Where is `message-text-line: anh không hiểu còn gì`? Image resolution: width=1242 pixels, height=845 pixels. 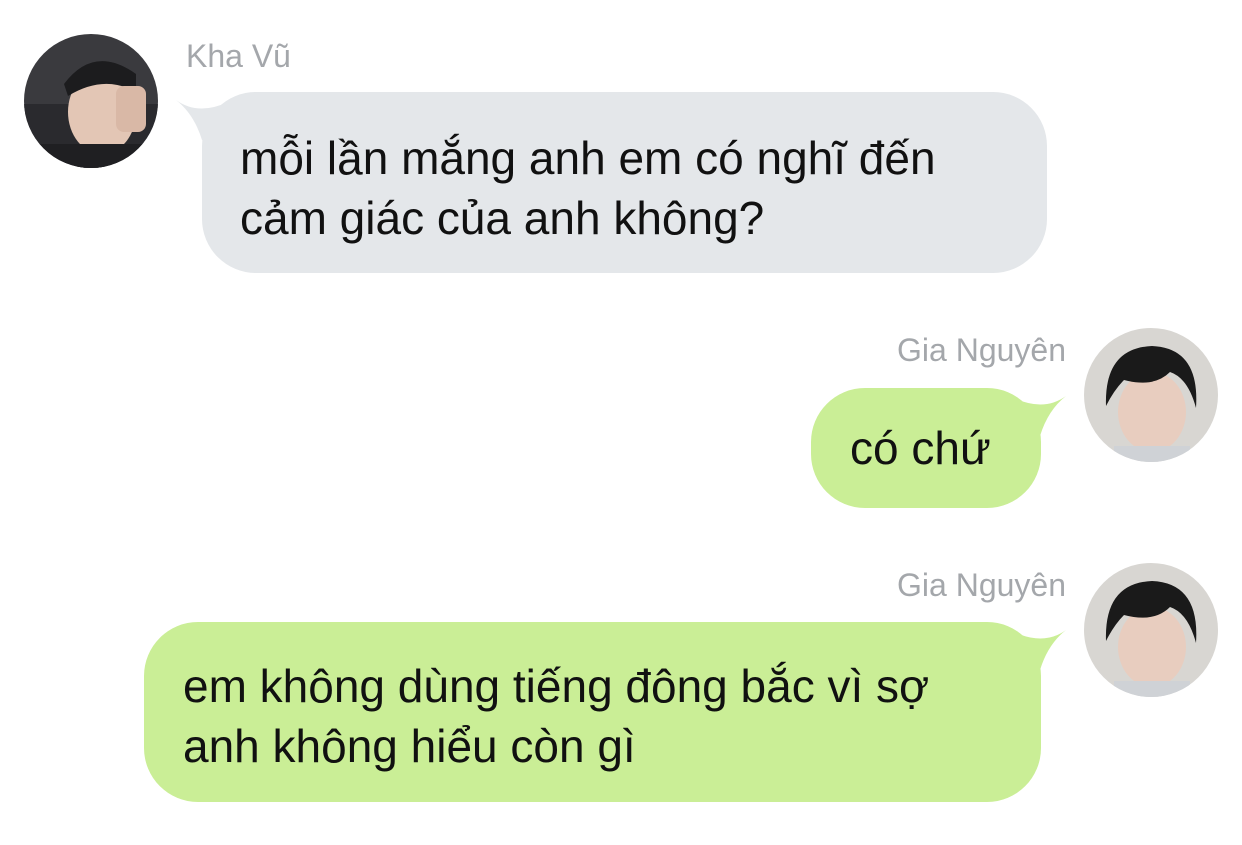 message-text-line: anh không hiểu còn gì is located at coordinates (409, 746).